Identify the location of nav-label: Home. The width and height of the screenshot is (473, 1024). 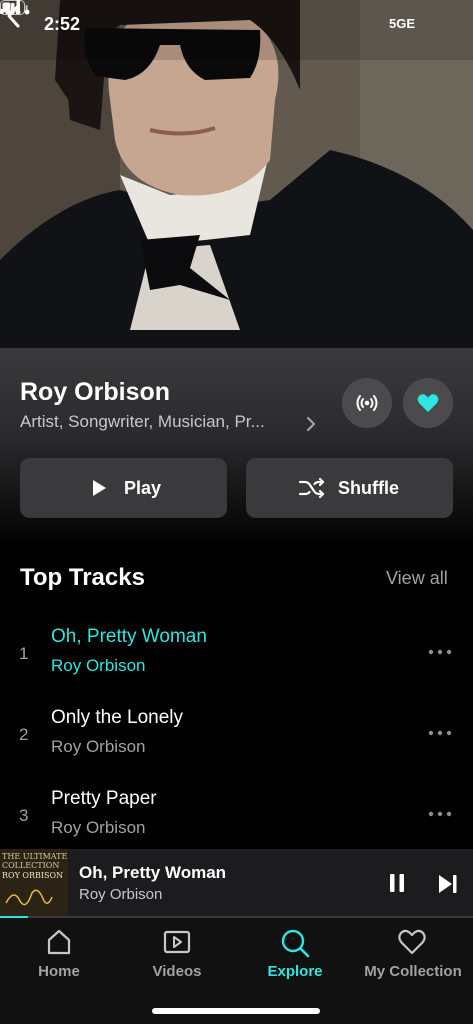
(59, 971).